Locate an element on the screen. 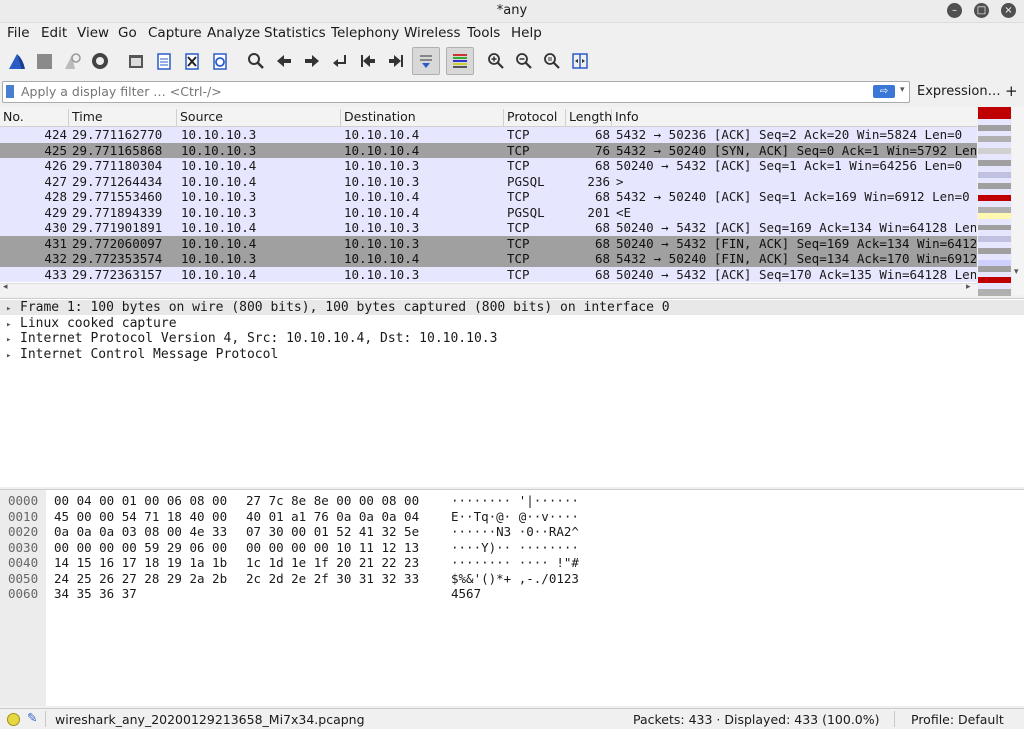 This screenshot has width=1024, height=729. stop-capture-icon is located at coordinates (44, 61).